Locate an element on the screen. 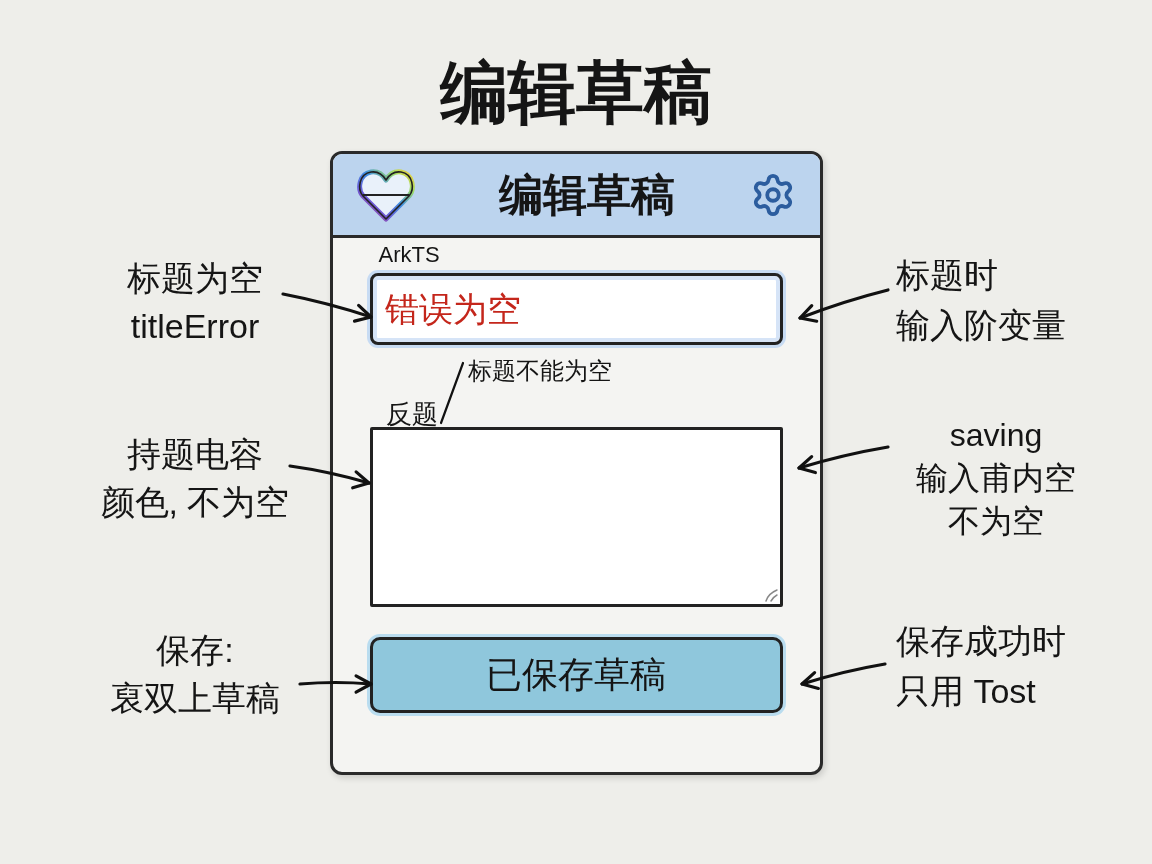  save-draft-button: 已保存草稿 is located at coordinates (576, 675).